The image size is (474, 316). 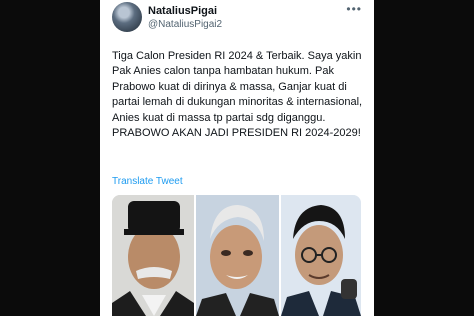 What do you see at coordinates (147, 181) in the screenshot?
I see `translate-tweet-link: Translate Tweet` at bounding box center [147, 181].